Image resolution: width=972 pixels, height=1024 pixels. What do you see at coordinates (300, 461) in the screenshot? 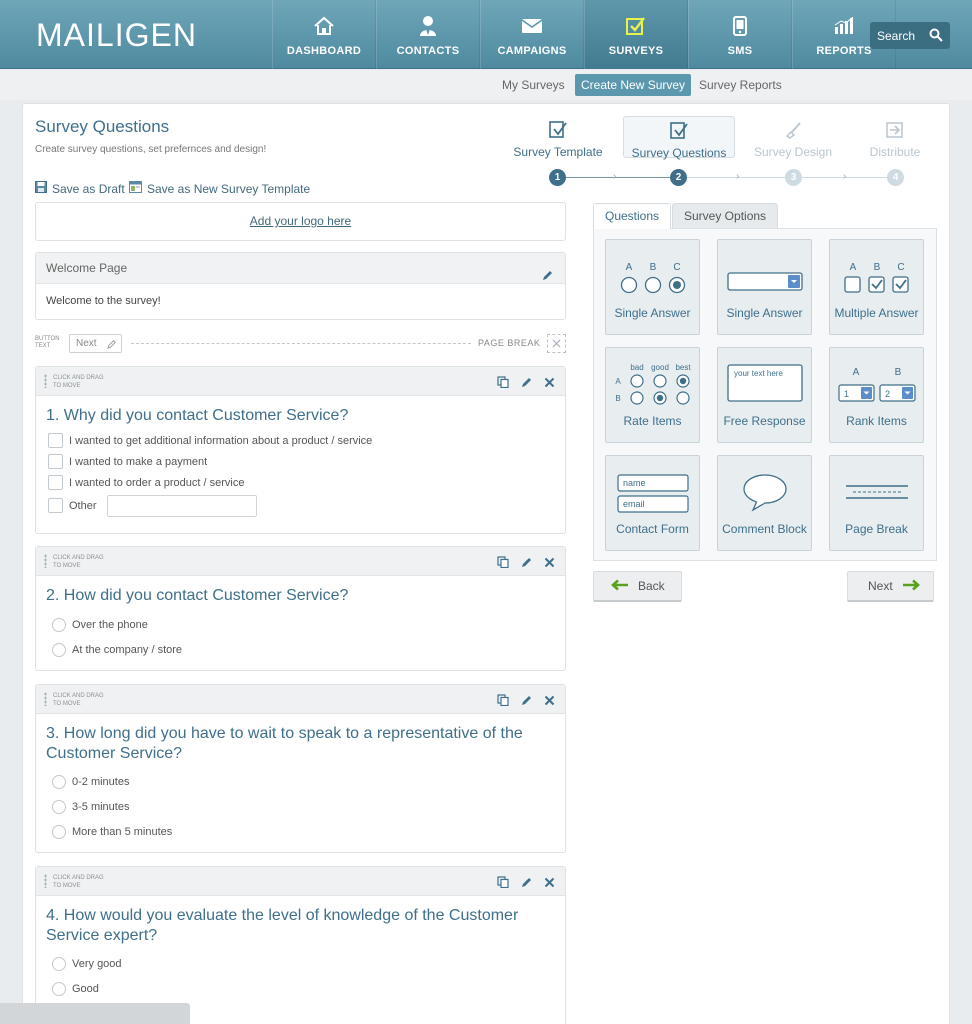
I see `option-row: I wanted to make a payment` at bounding box center [300, 461].